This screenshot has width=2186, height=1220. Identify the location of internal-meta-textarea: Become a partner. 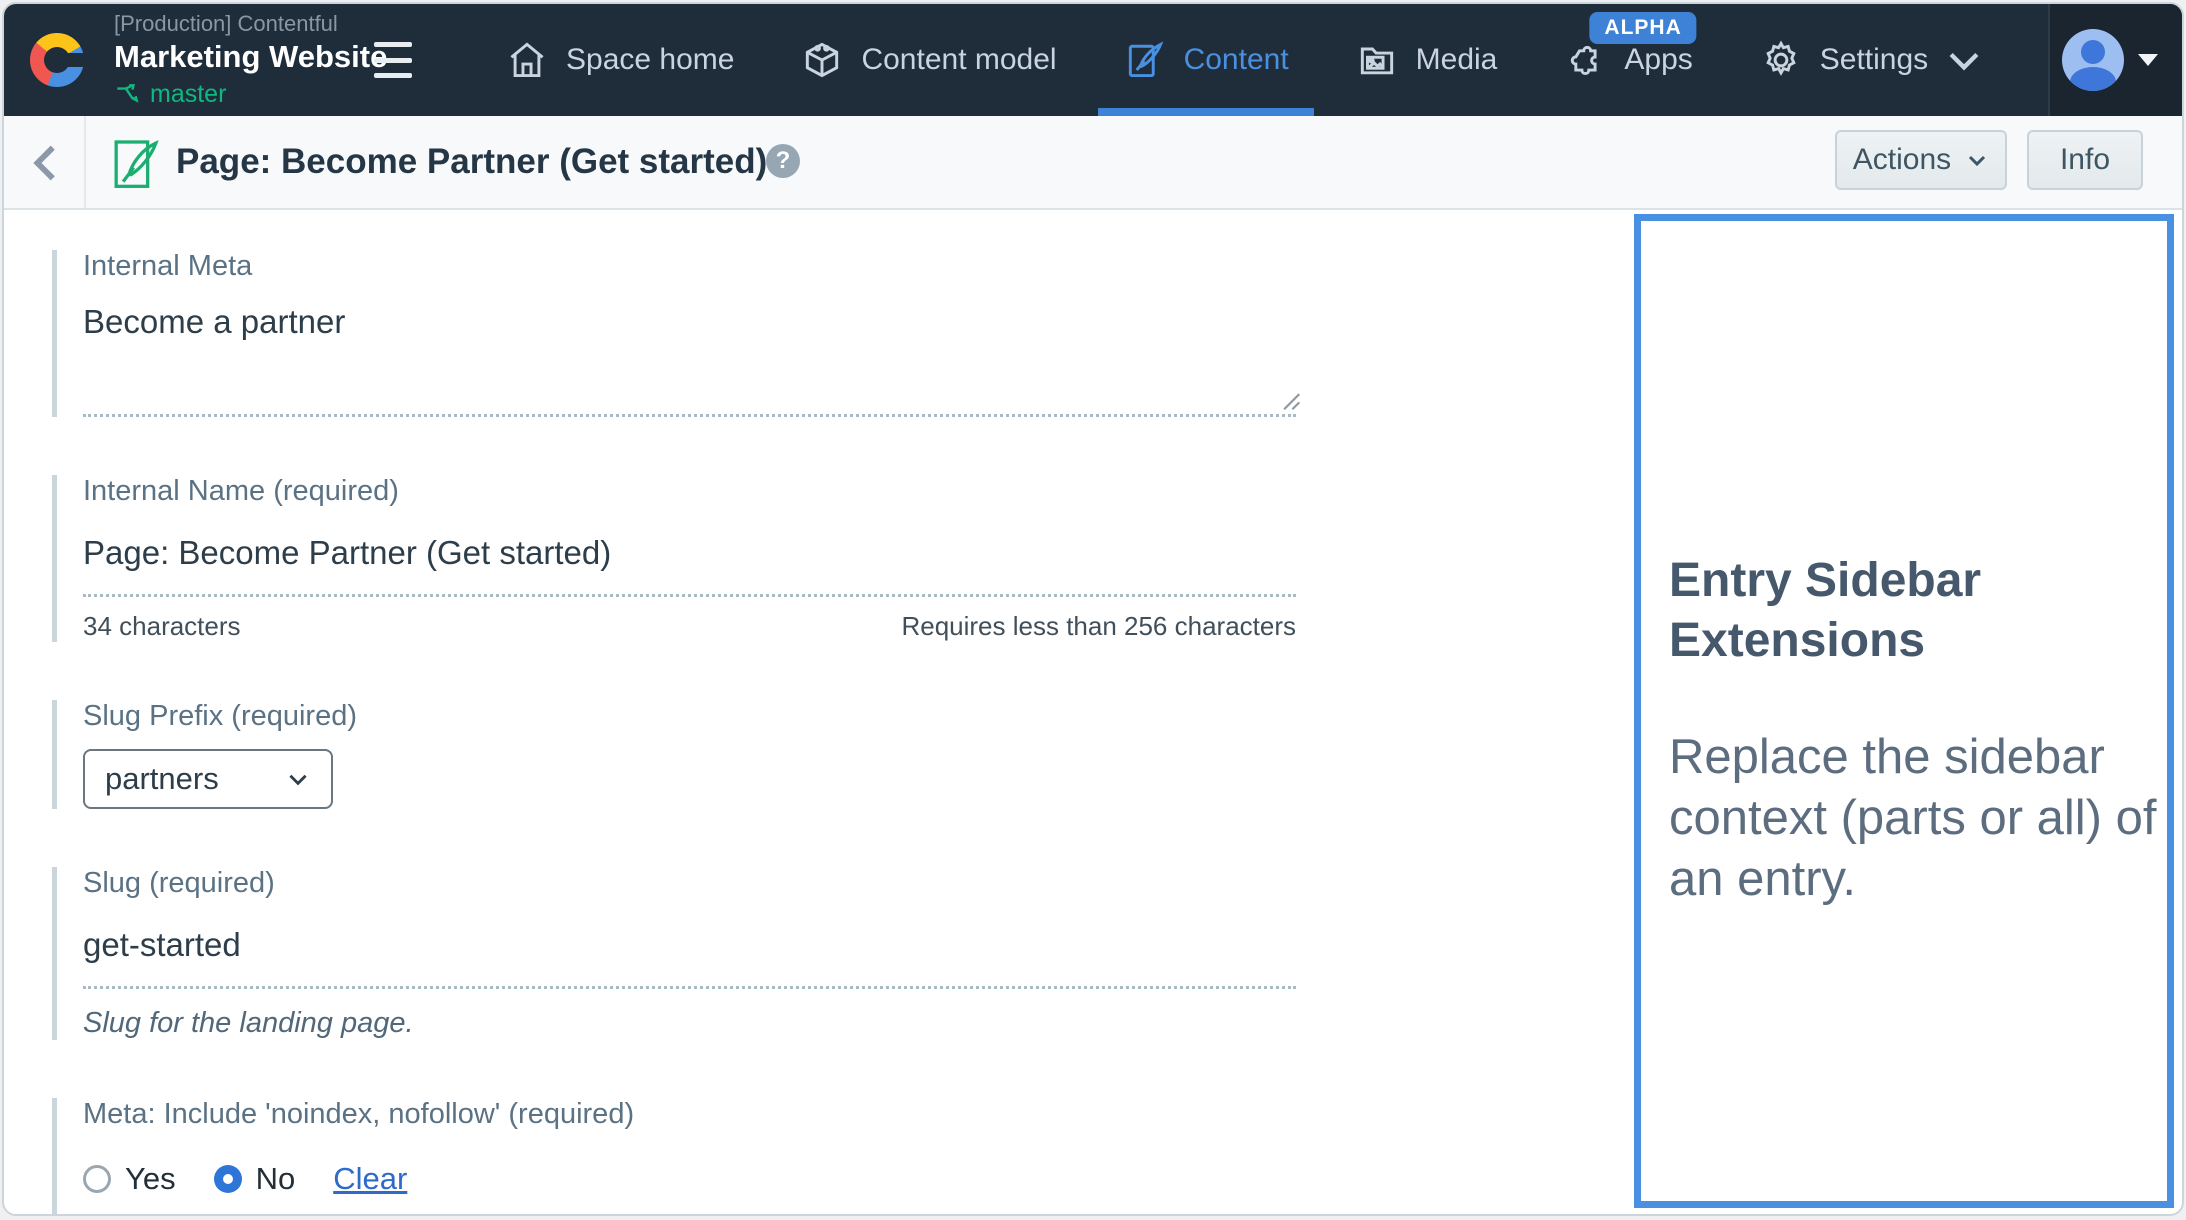
(692, 358).